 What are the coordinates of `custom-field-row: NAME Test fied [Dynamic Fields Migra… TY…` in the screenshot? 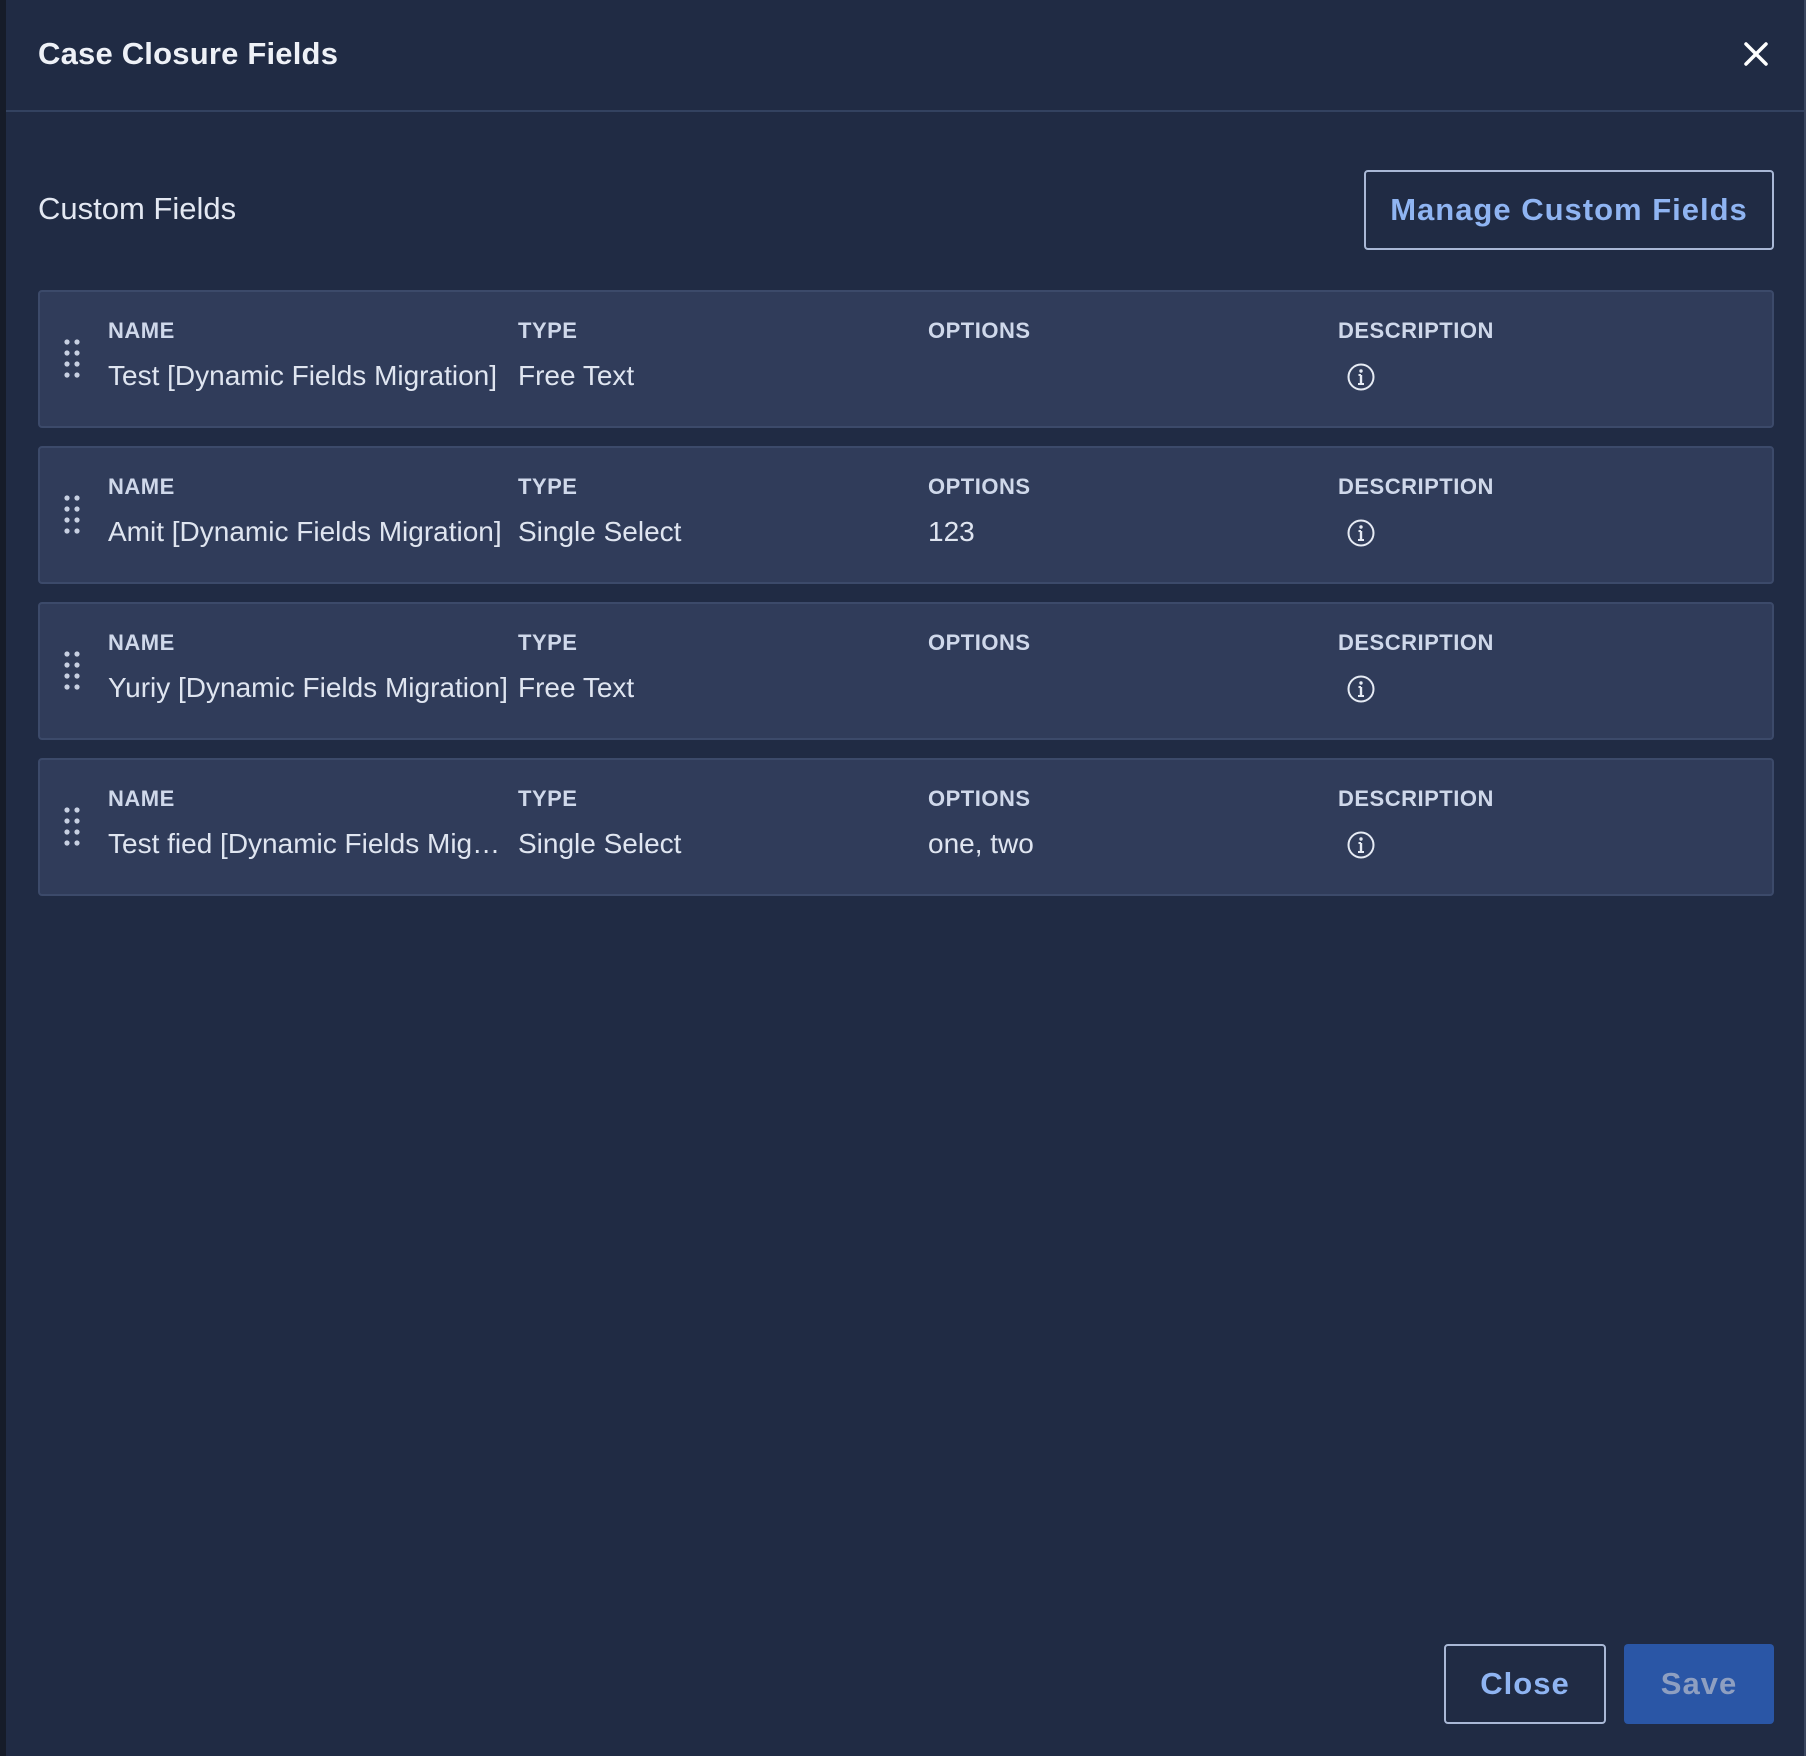 It's located at (906, 827).